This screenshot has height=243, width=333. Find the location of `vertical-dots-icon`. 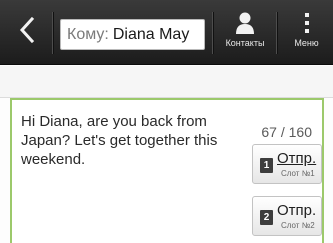

vertical-dots-icon is located at coordinates (307, 21).